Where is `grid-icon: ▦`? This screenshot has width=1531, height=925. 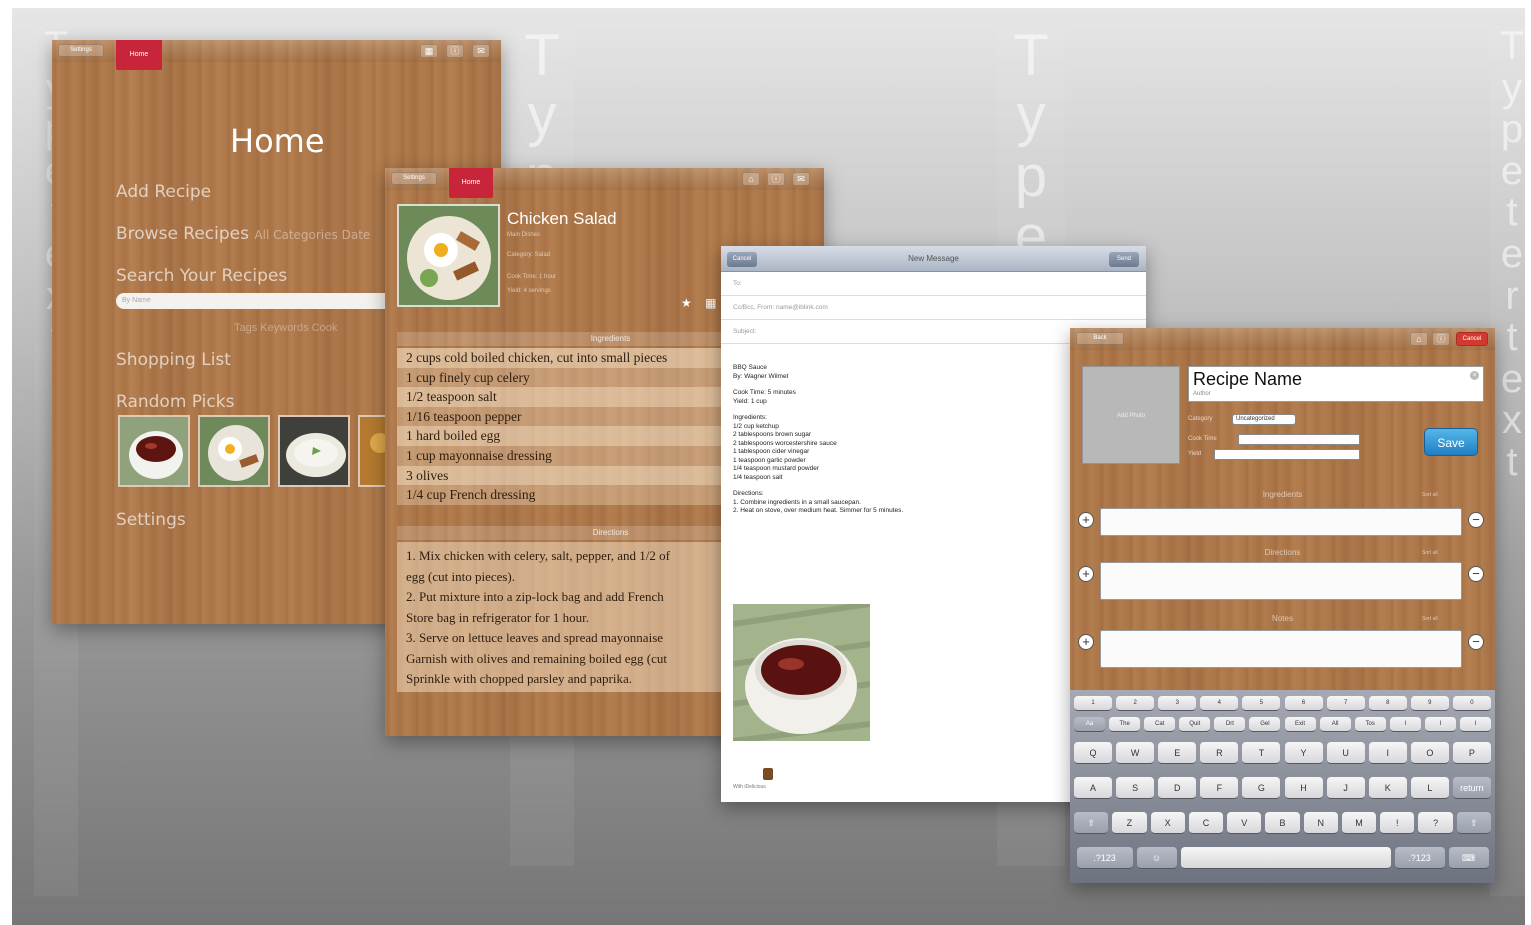 grid-icon: ▦ is located at coordinates (429, 51).